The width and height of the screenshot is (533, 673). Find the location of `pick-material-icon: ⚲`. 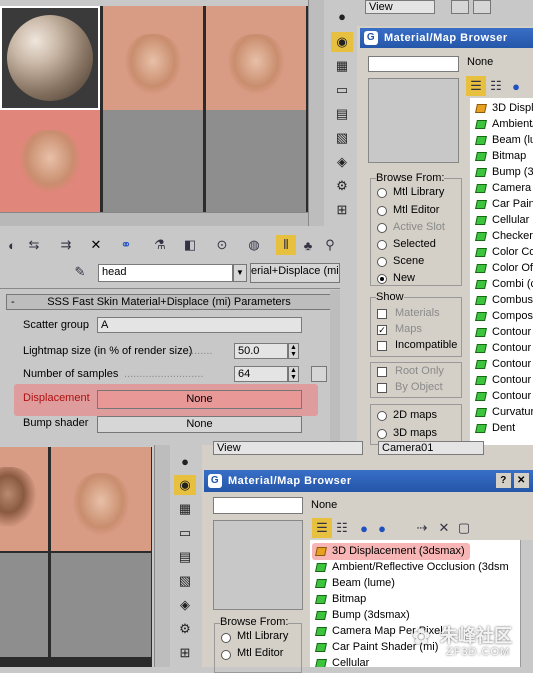

pick-material-icon: ⚲ is located at coordinates (330, 245).